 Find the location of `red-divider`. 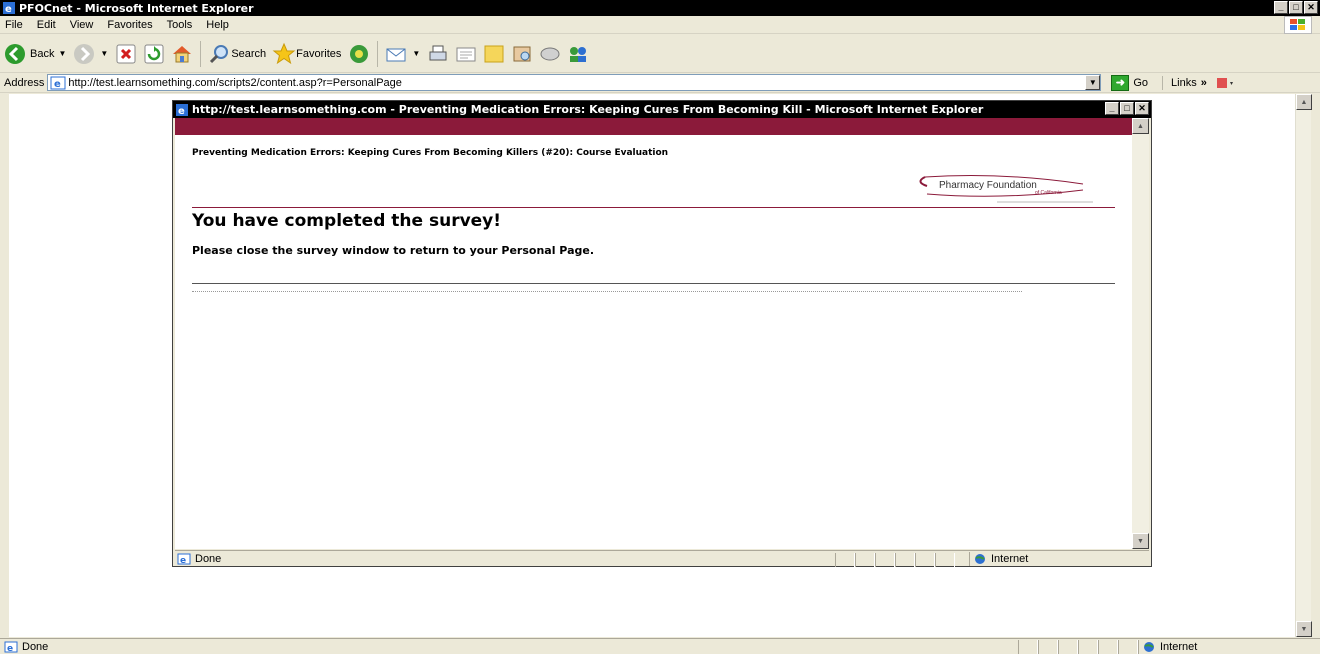

red-divider is located at coordinates (653, 207).